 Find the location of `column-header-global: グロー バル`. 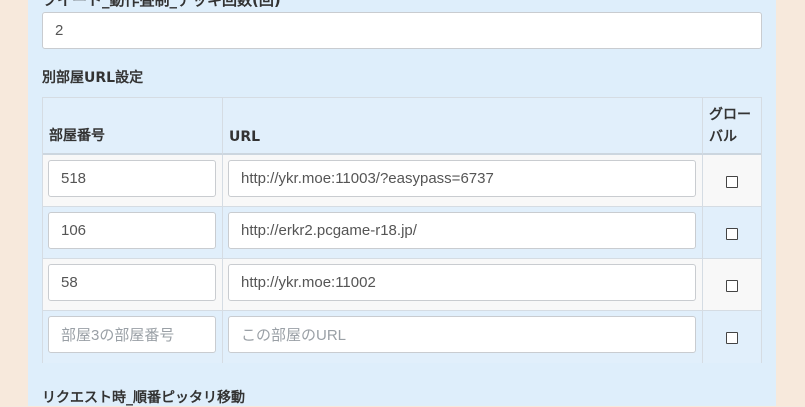

column-header-global: グロー バル is located at coordinates (732, 126).